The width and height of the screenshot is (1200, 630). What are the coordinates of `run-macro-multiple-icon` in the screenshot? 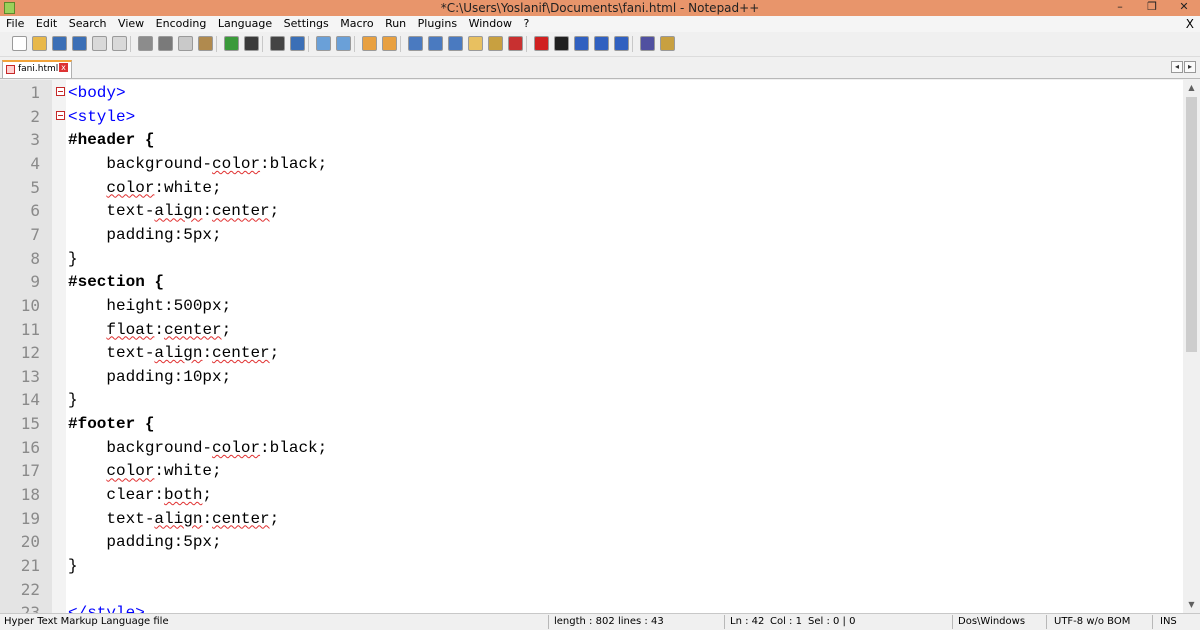 It's located at (601, 43).